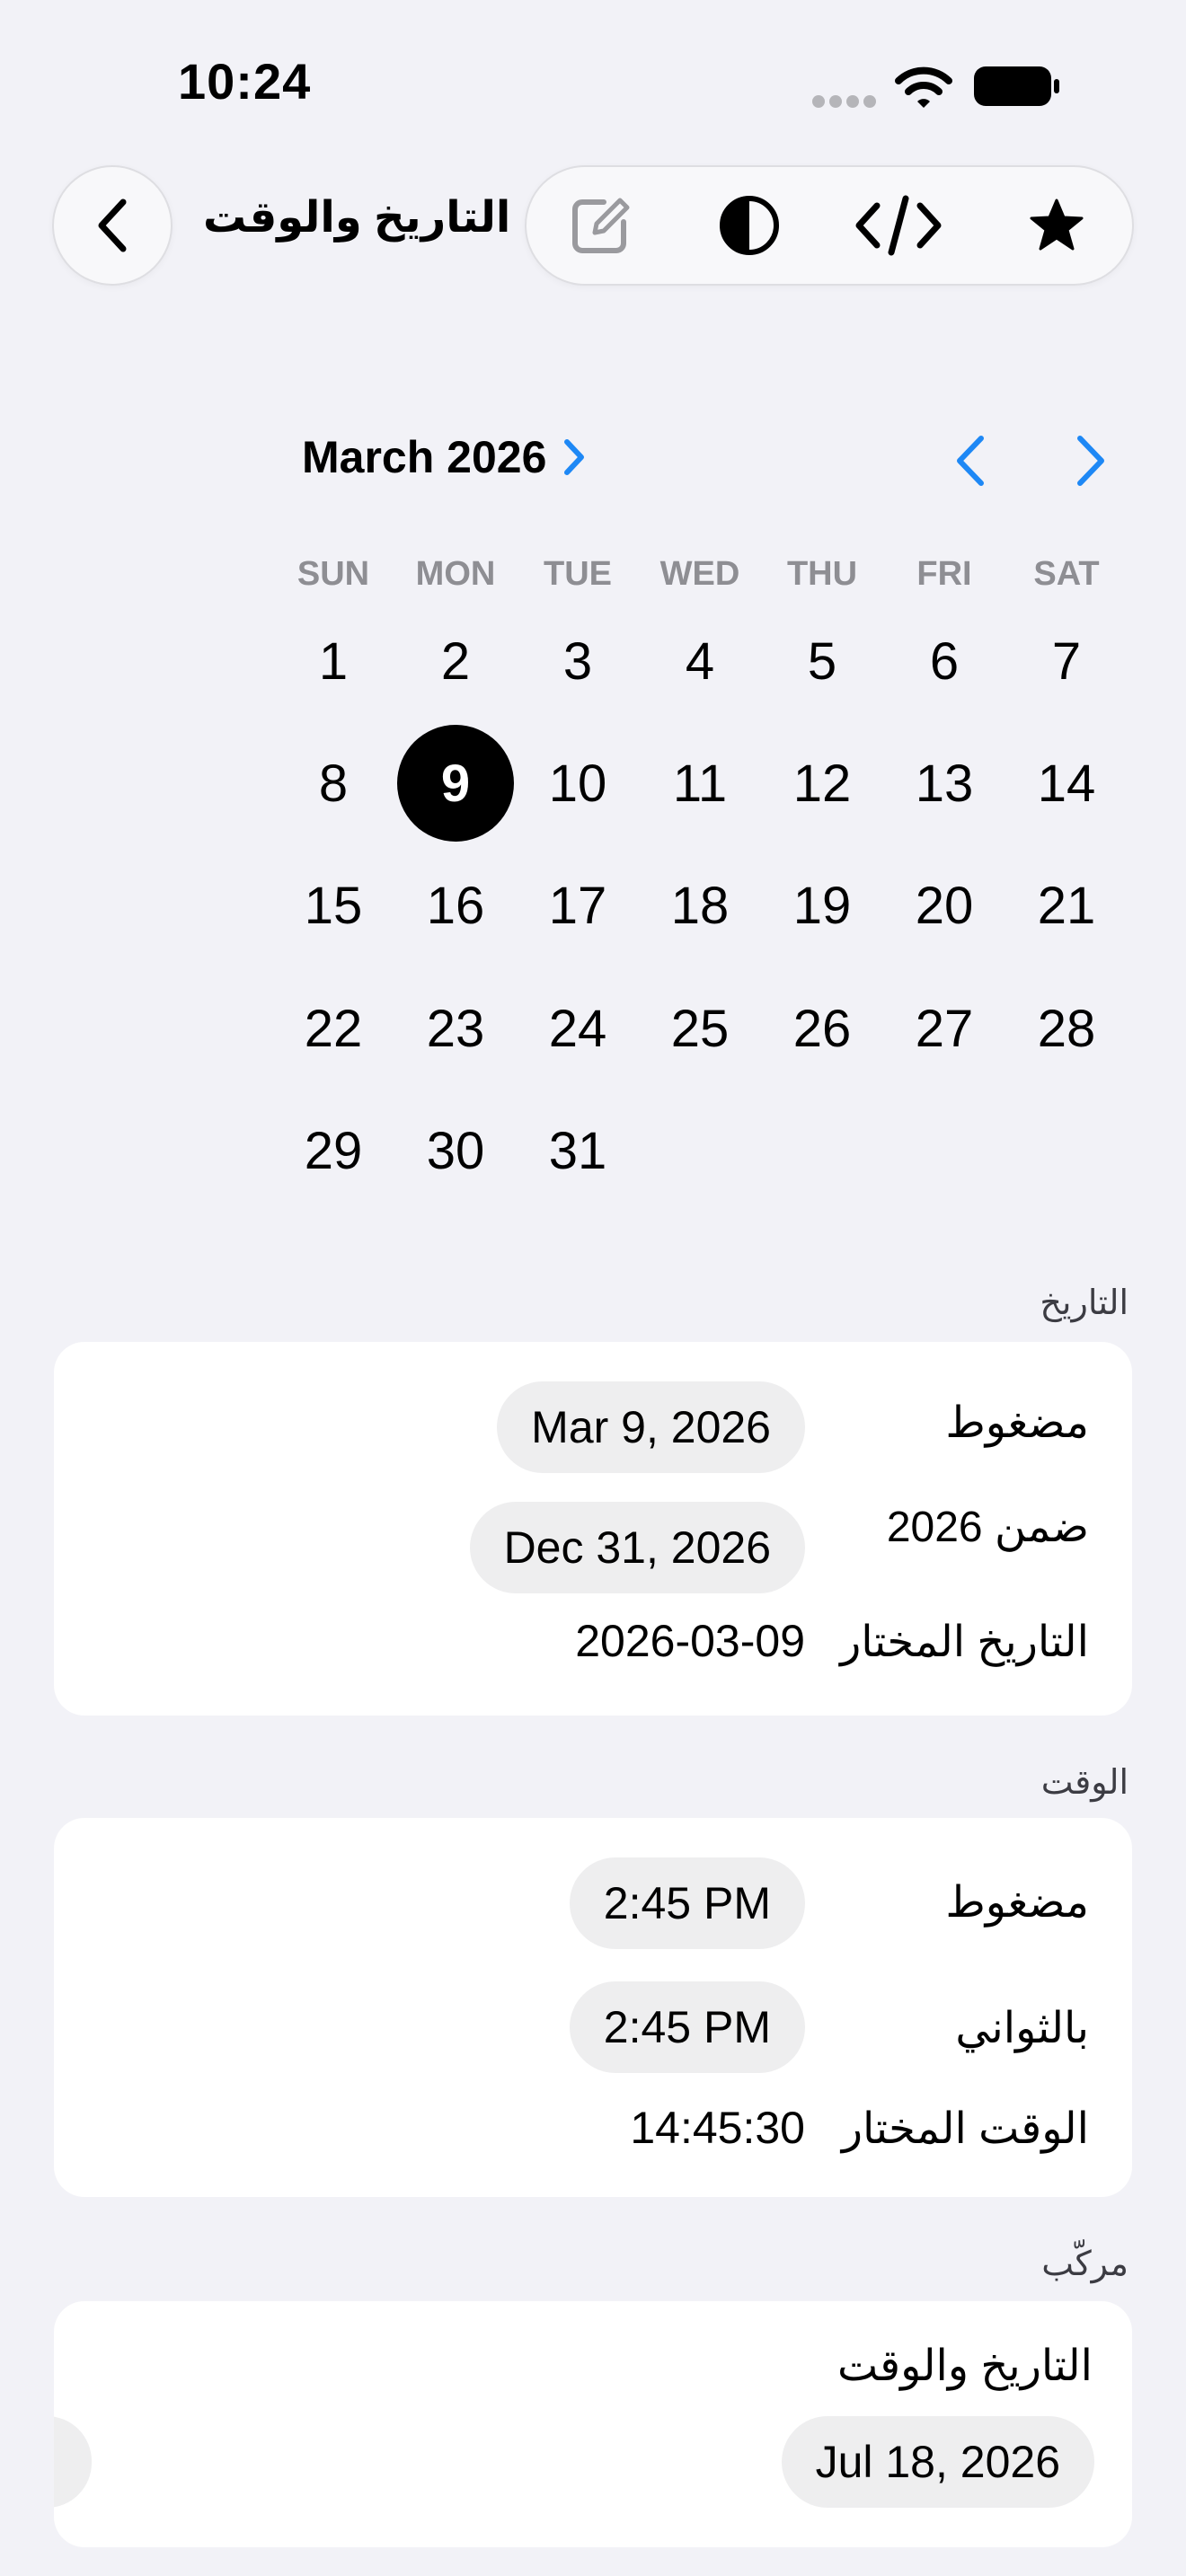 This screenshot has height=2576, width=1186. Describe the element at coordinates (717, 2128) in the screenshot. I see `time-selected-value: 14:45:30` at that location.